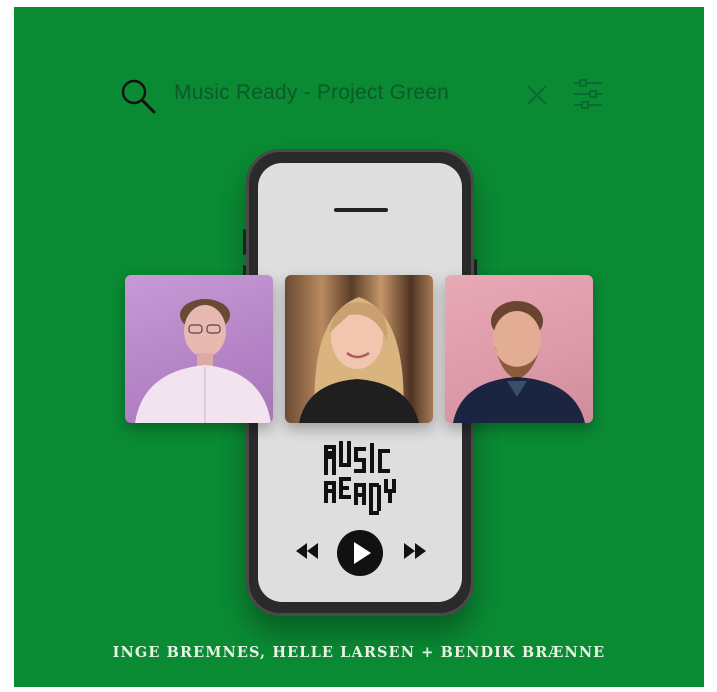 The height and width of the screenshot is (692, 717). What do you see at coordinates (360, 478) in the screenshot?
I see `music-ready-logo` at bounding box center [360, 478].